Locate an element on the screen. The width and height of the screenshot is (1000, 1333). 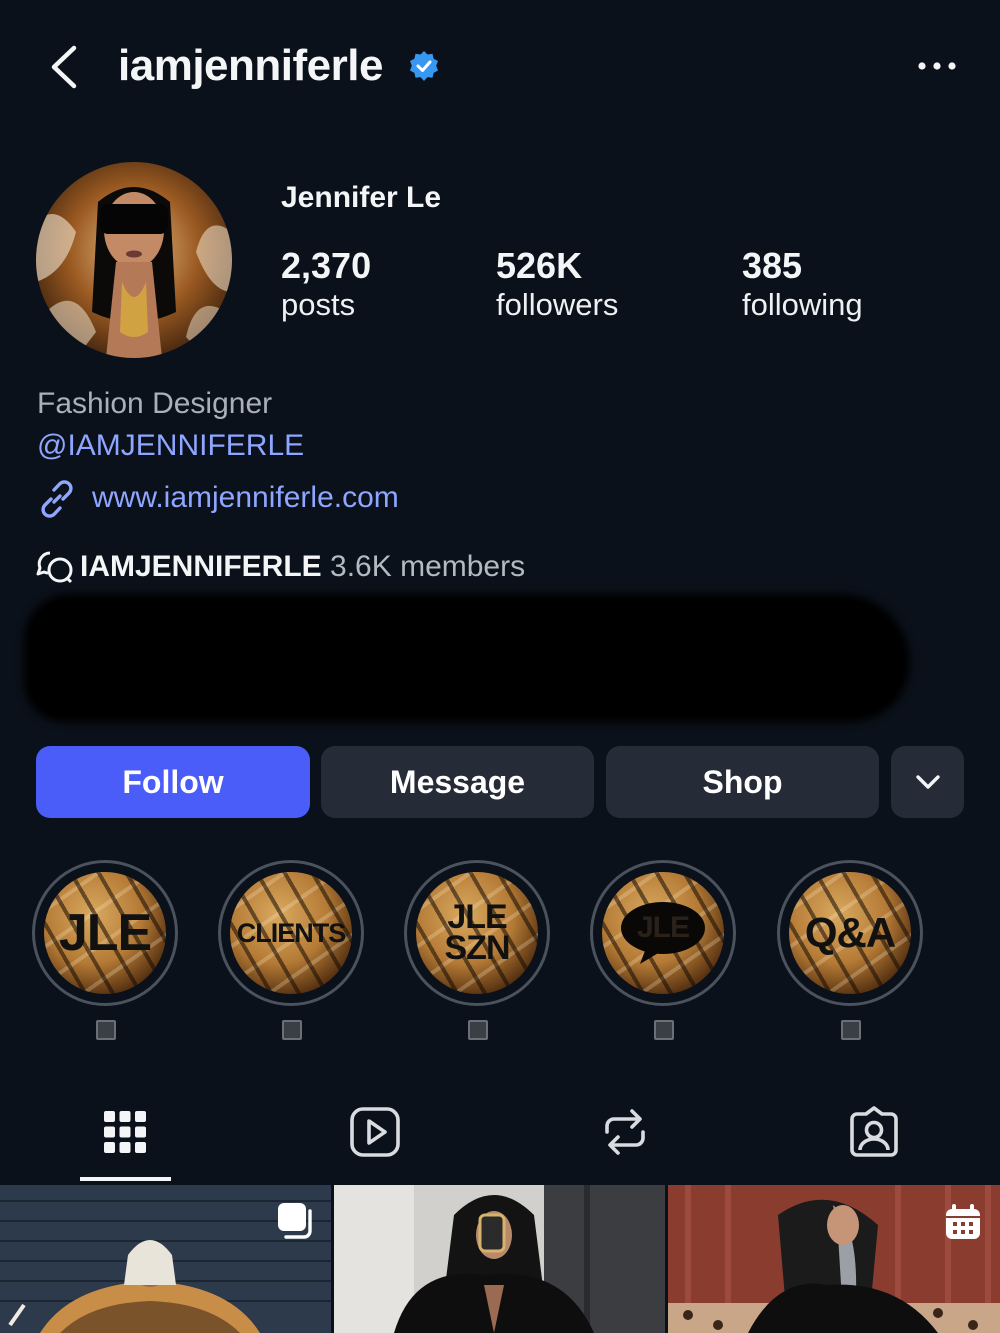
grid-icon is located at coordinates (125, 1132).